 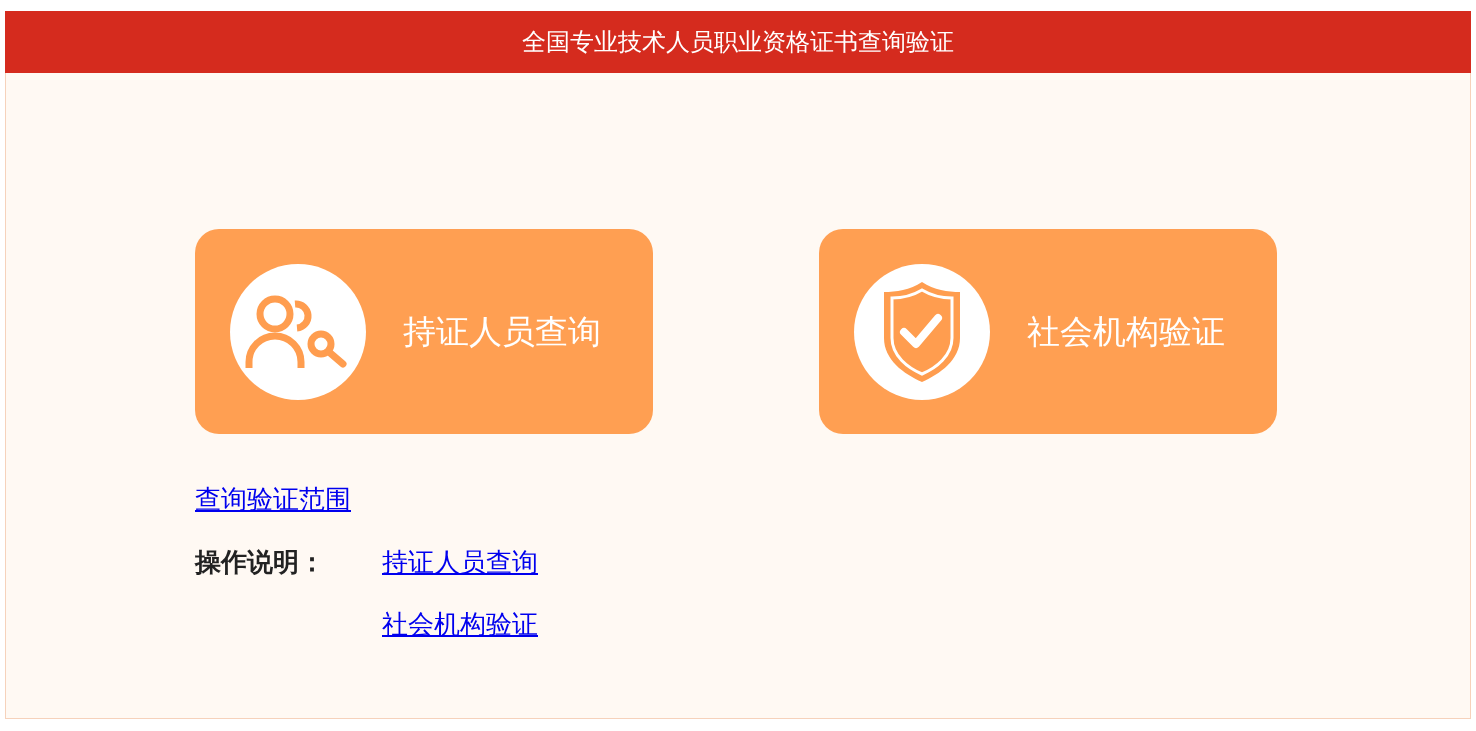 What do you see at coordinates (260, 563) in the screenshot?
I see `instructions-label: 操作说明：` at bounding box center [260, 563].